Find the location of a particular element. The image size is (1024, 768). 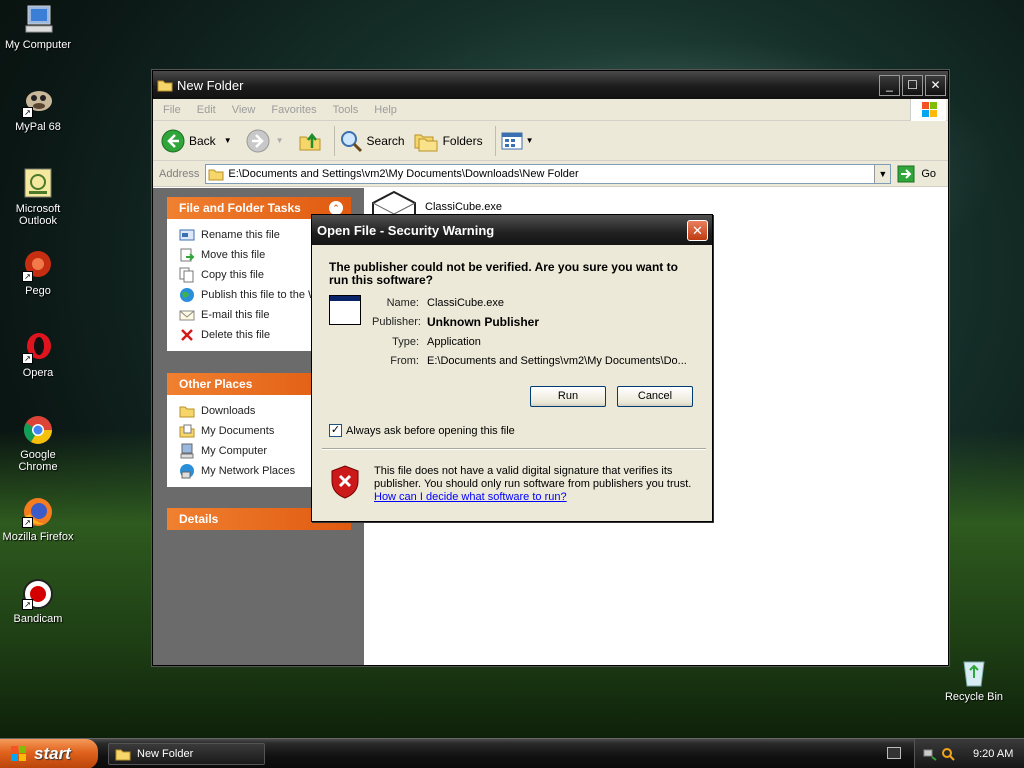

forward-button: ▼ is located at coordinates (265, 141).